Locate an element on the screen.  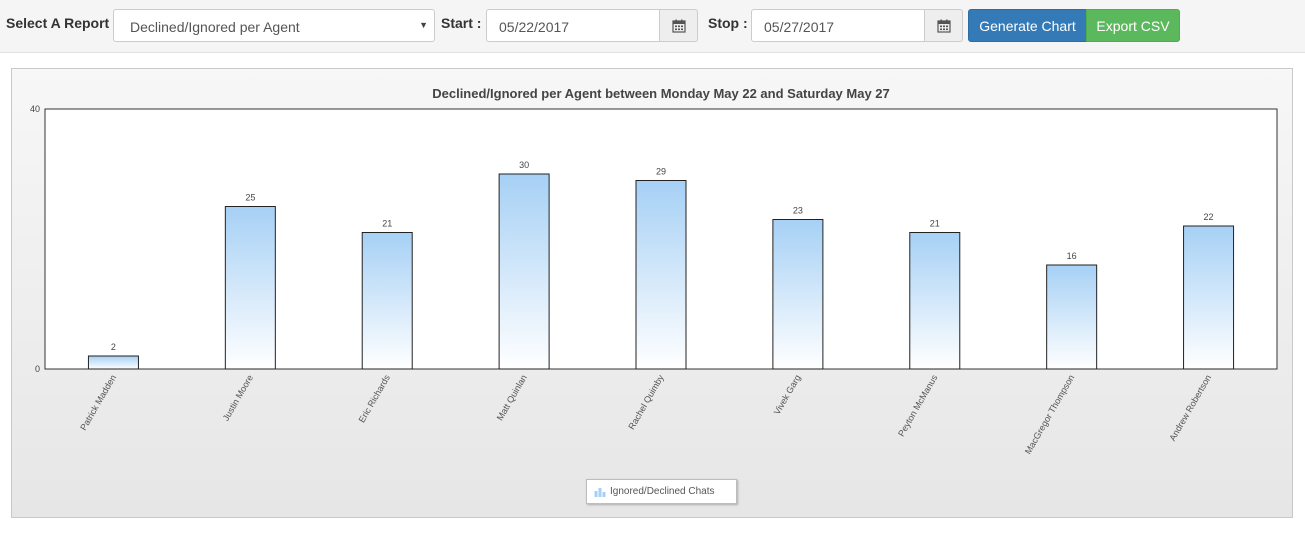
x-tick-label: Rachel Quimby is located at coordinates (646, 402).